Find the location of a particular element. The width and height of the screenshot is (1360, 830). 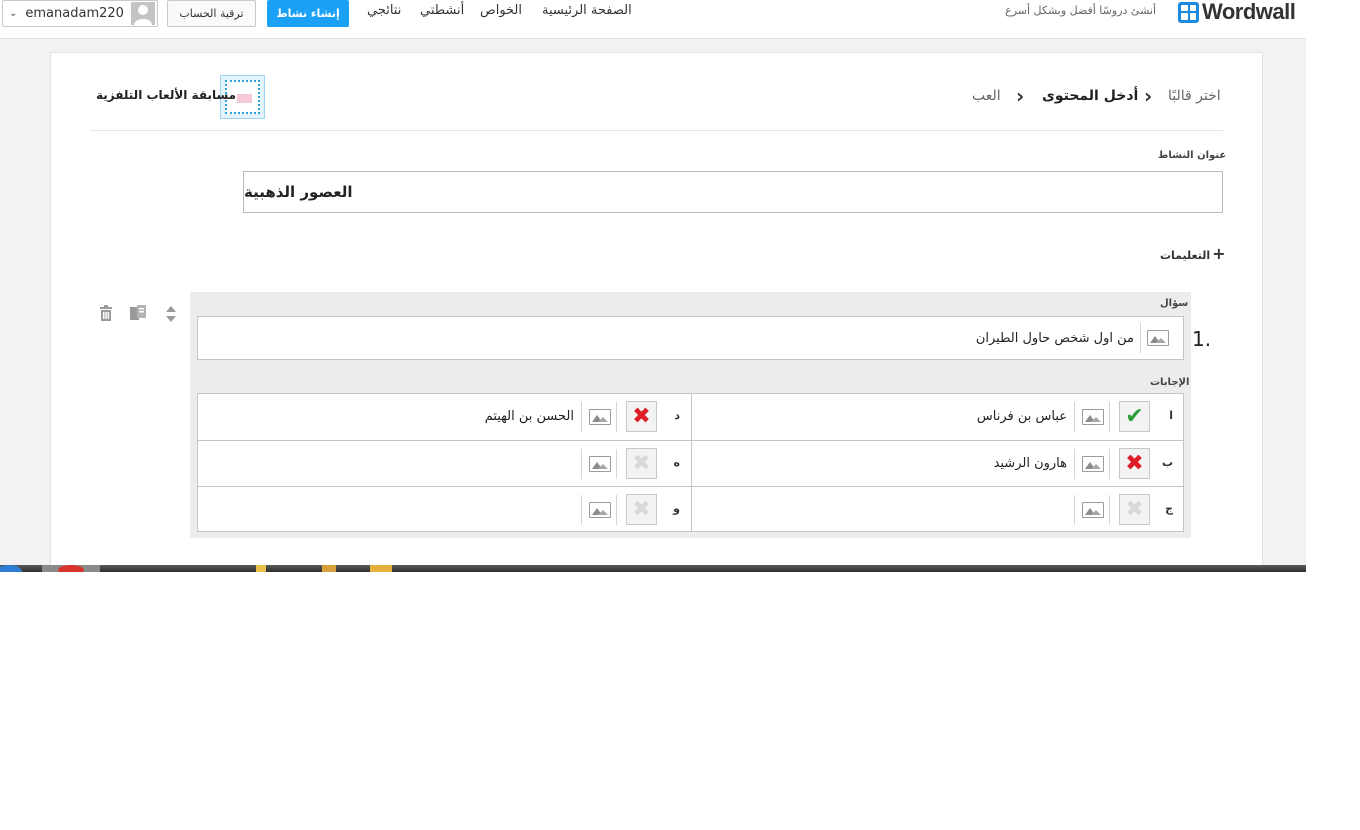

answer-row: ب ✖ هارون الرشيد is located at coordinates (937, 463).